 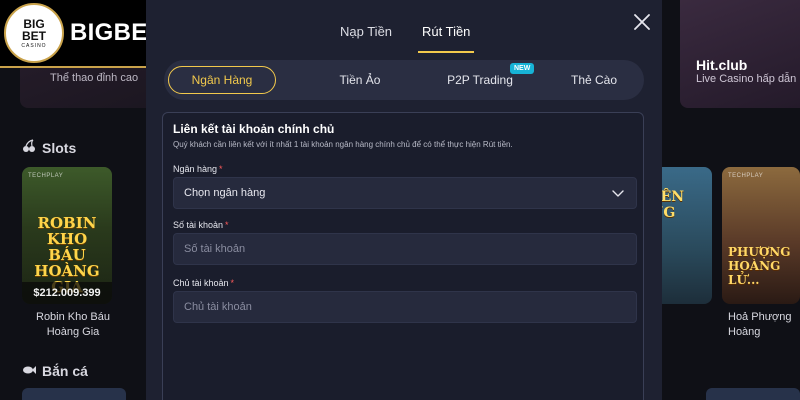 What do you see at coordinates (34, 45) in the screenshot?
I see `logo-badge-line3: CASINO` at bounding box center [34, 45].